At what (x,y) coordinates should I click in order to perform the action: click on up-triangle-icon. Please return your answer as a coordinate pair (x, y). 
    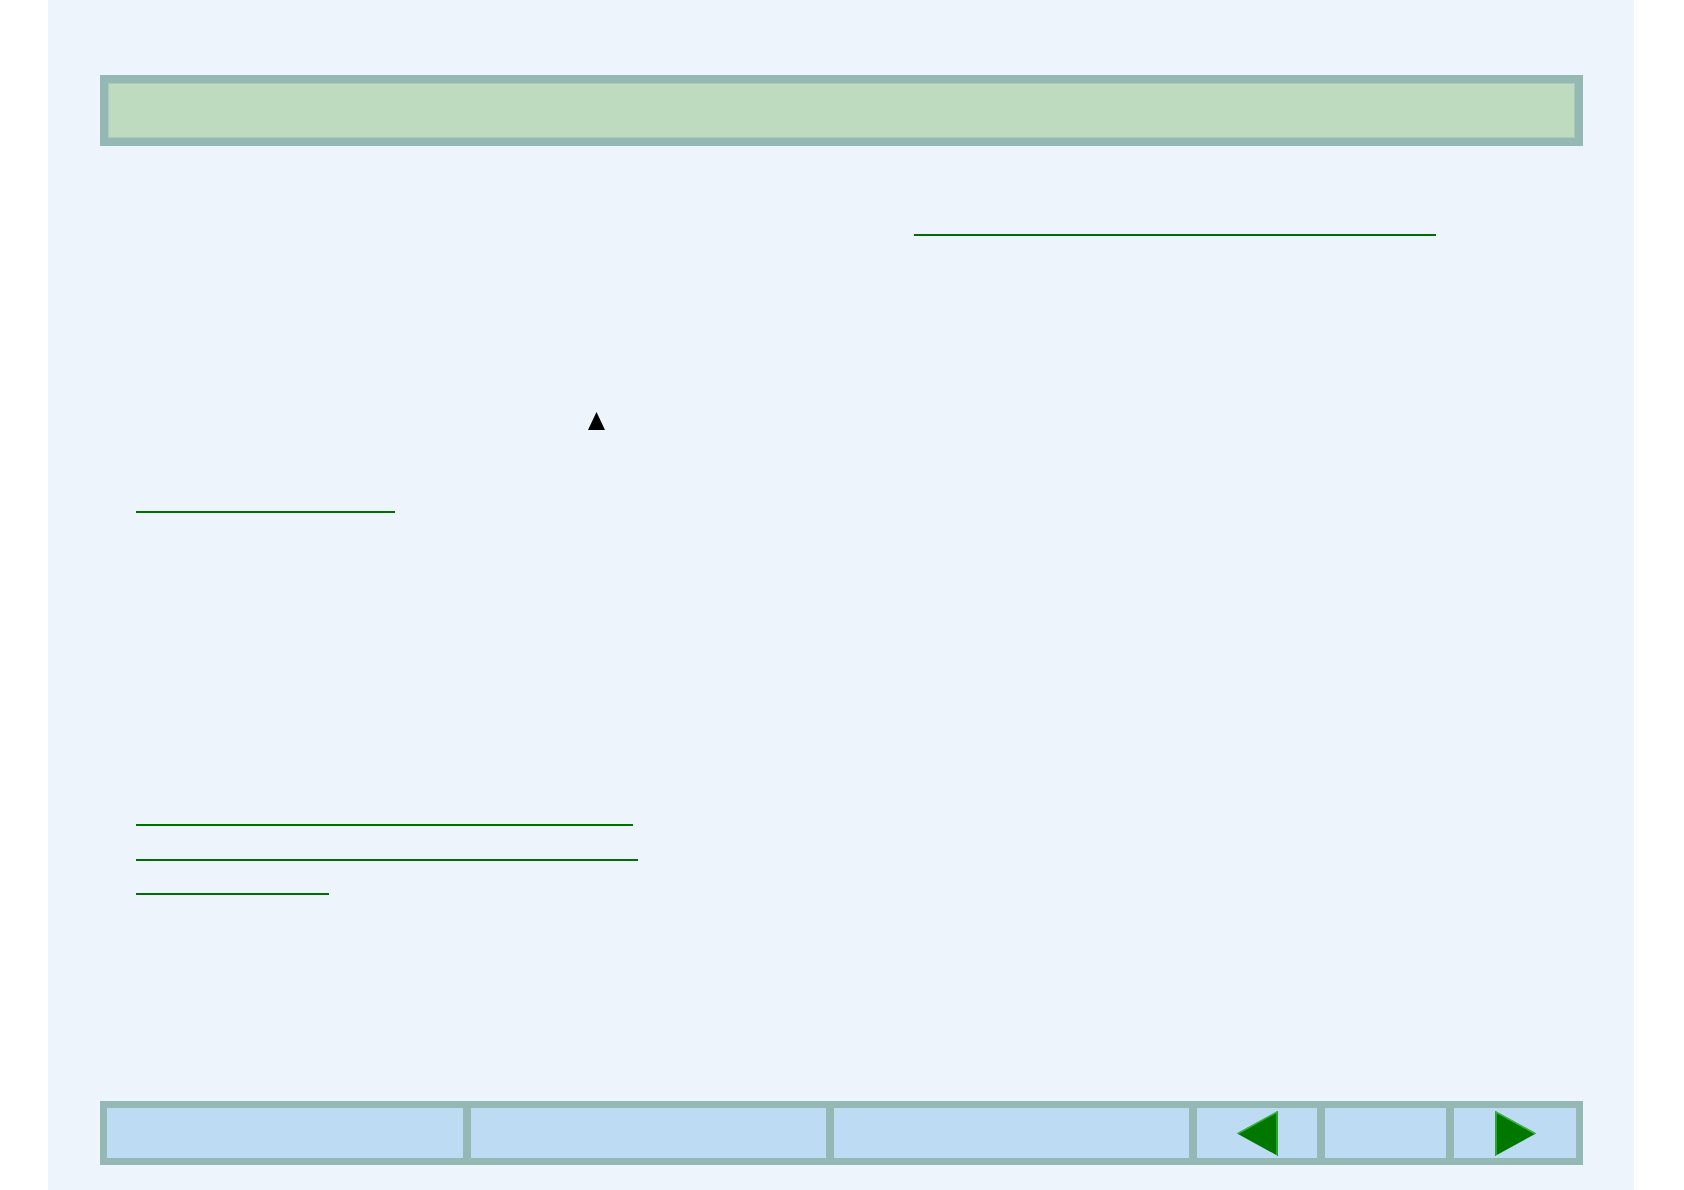
    Looking at the image, I should click on (596, 421).